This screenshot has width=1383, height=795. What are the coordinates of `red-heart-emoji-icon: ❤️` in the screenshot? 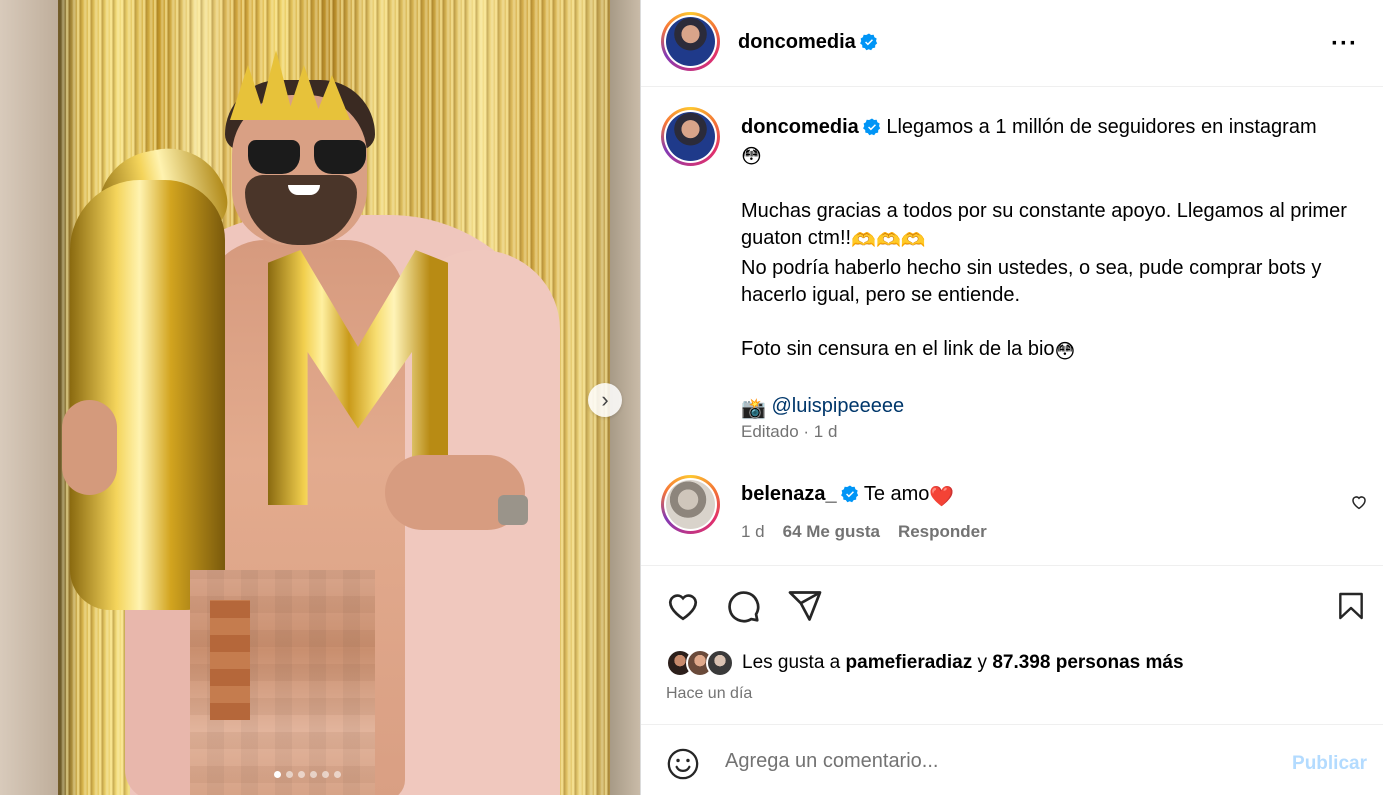 It's located at (942, 497).